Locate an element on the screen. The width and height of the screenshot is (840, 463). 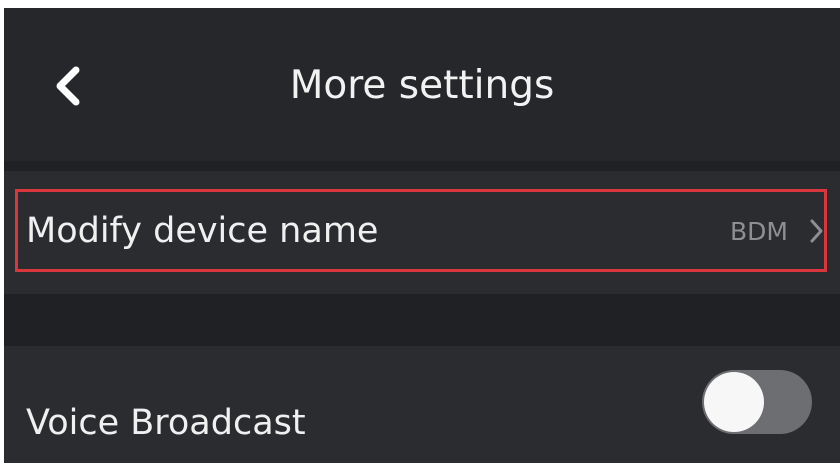
voice-broadcast-toggle is located at coordinates (757, 402).